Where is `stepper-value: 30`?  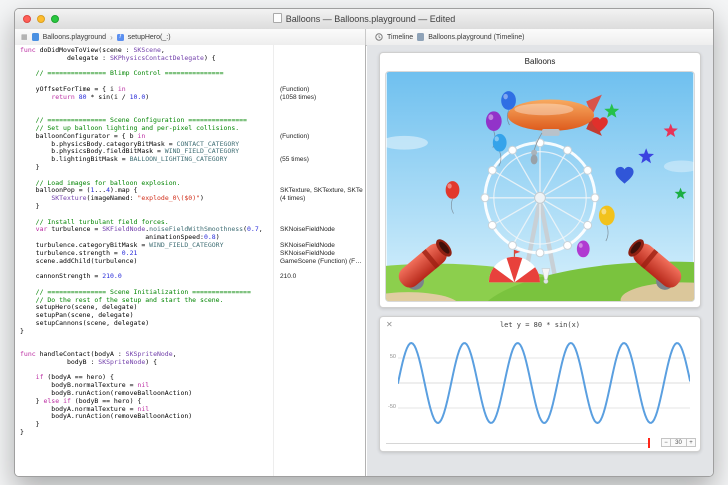 stepper-value: 30 is located at coordinates (678, 442).